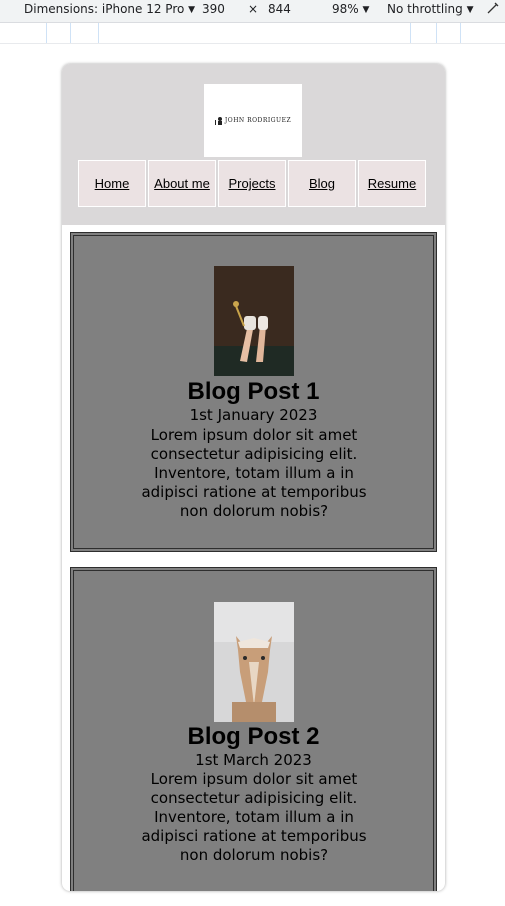 The image size is (505, 906). Describe the element at coordinates (213, 9) in the screenshot. I see `width-input: 390` at that location.